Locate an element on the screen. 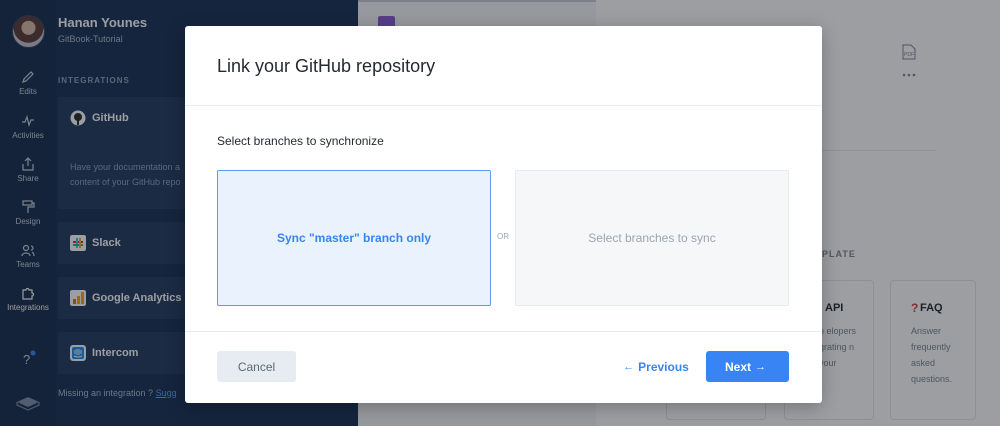  section-title: Select branches to synchronize is located at coordinates (300, 141).